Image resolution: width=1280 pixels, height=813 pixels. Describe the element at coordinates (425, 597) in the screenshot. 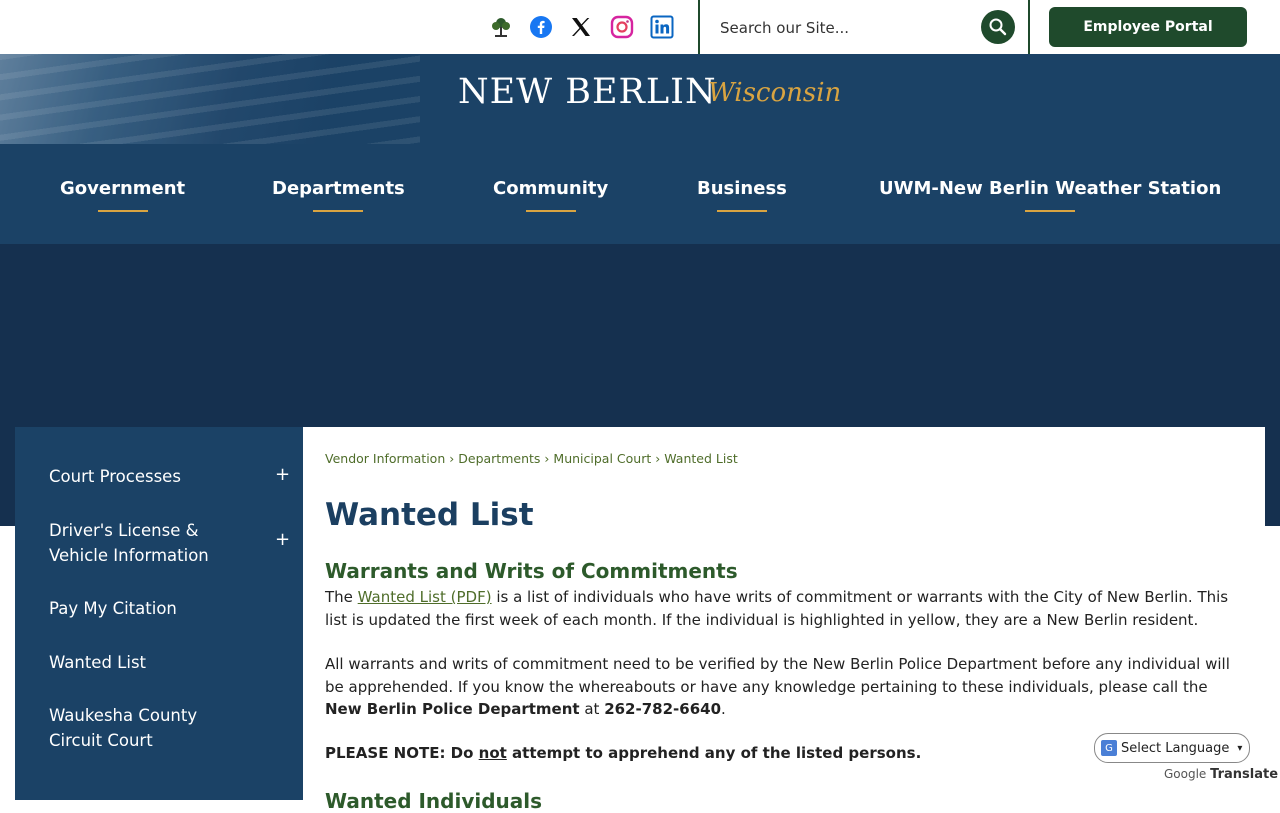

I see `wanted-list-pdf-link: Wanted List (PDF)` at that location.